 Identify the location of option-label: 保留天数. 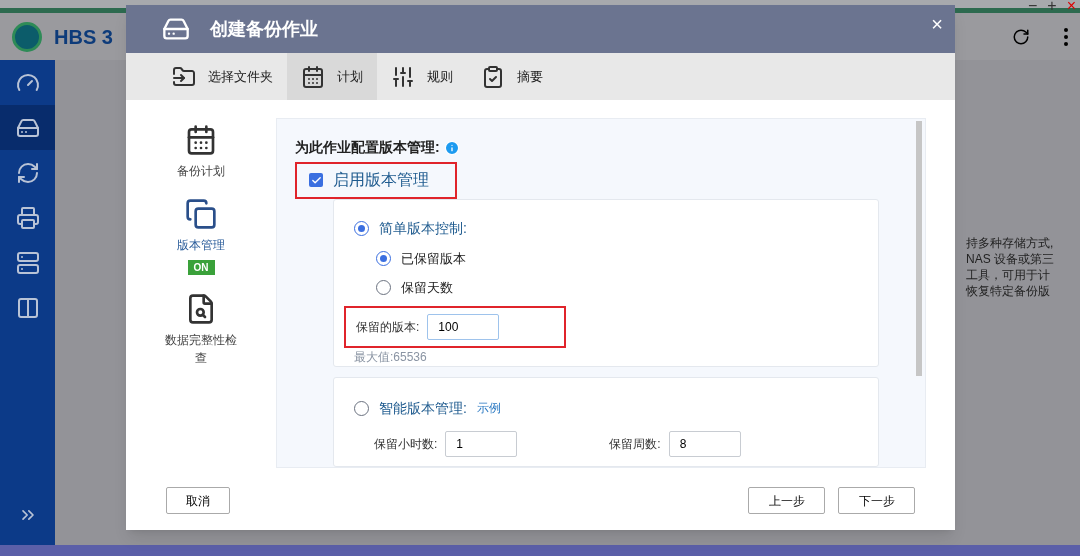
(427, 288).